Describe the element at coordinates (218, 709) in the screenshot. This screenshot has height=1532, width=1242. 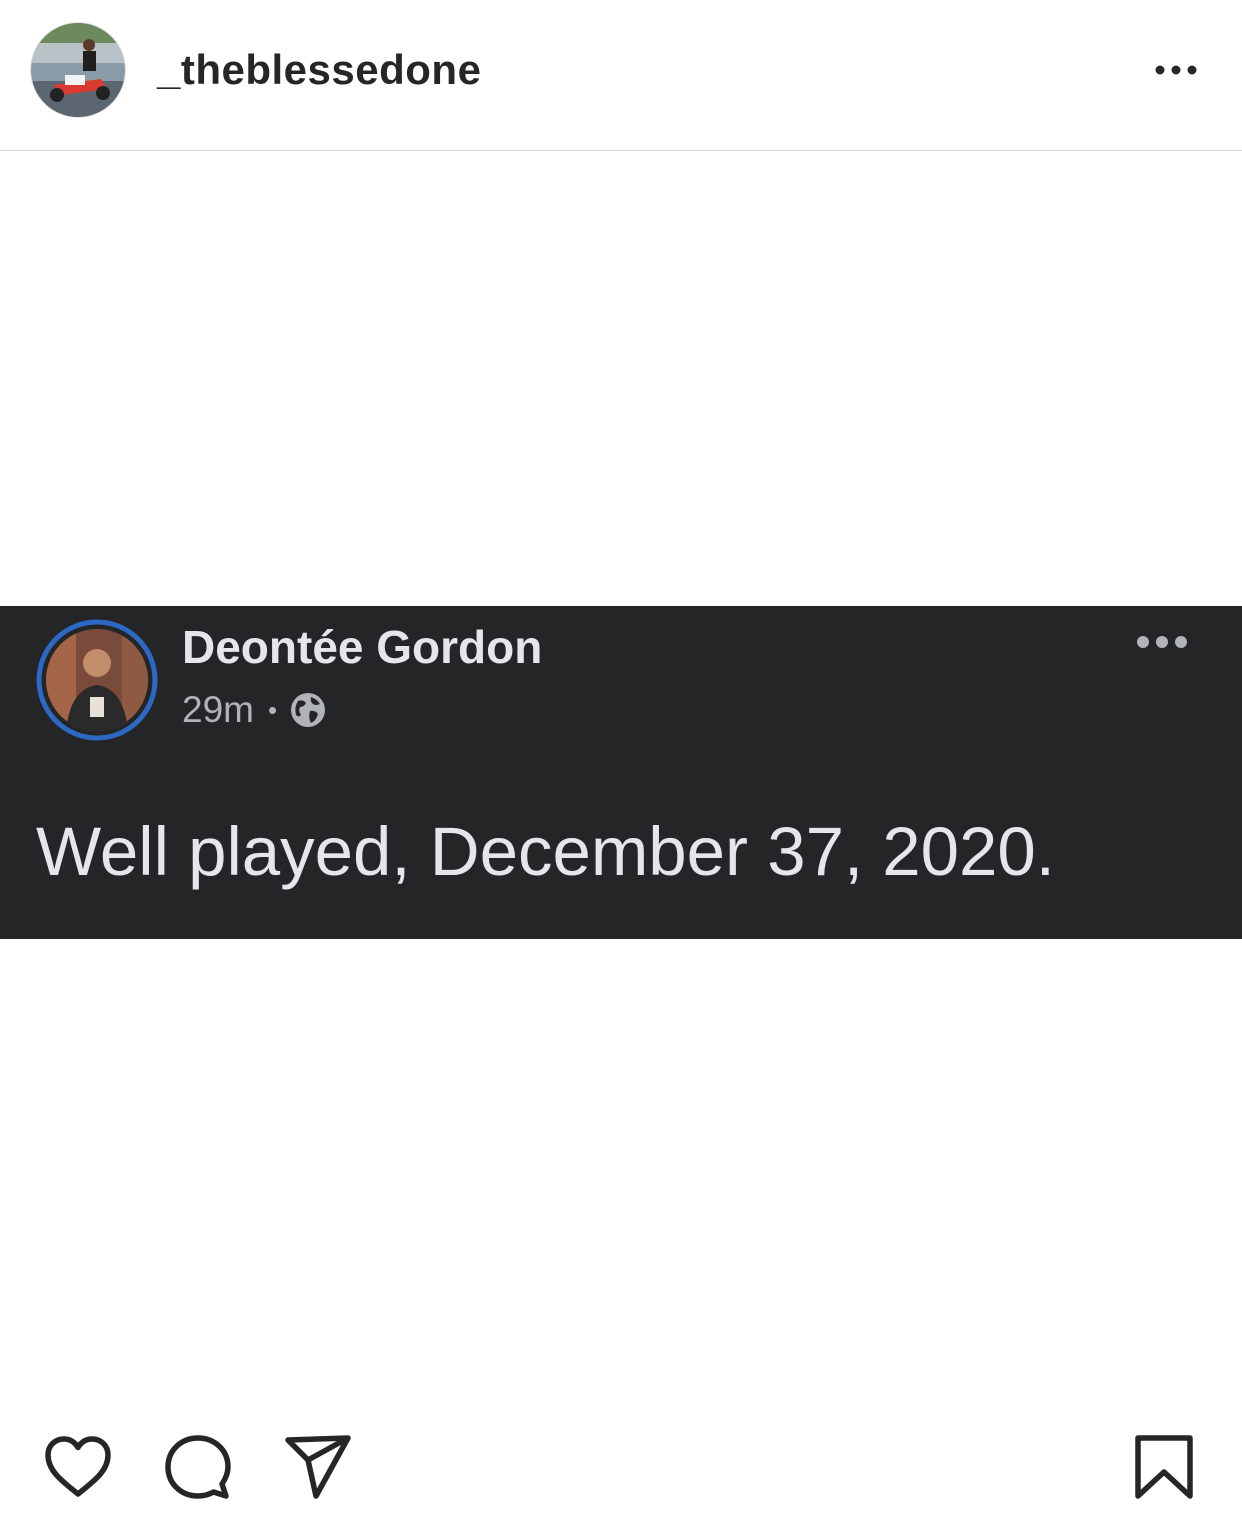
I see `fb-post-time: 29m` at that location.